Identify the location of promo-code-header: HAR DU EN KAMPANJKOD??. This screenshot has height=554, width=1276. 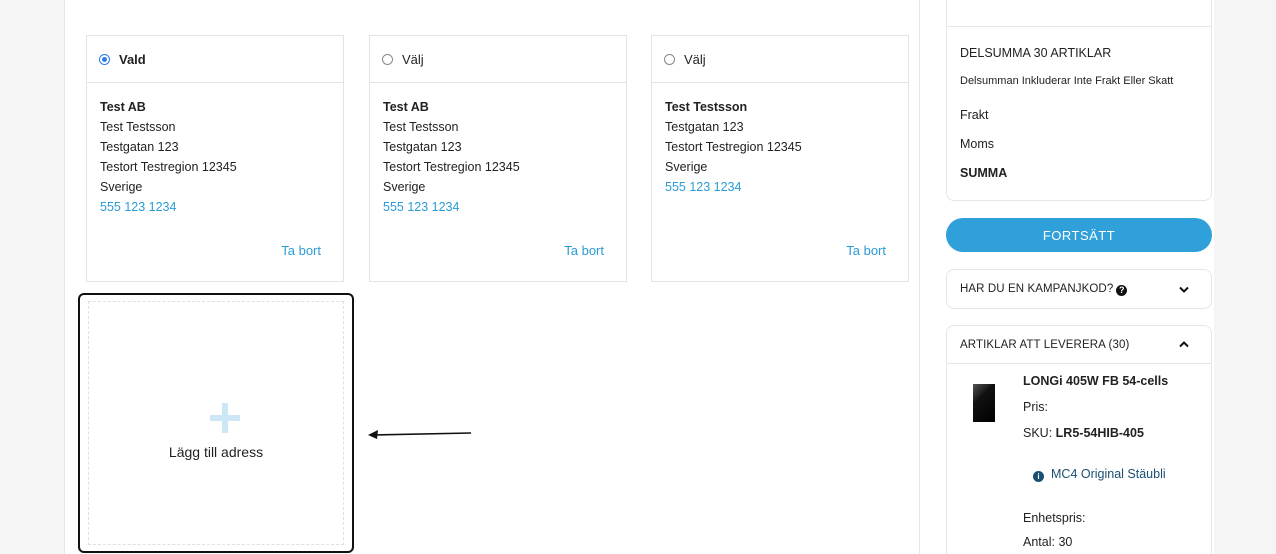
(1079, 289).